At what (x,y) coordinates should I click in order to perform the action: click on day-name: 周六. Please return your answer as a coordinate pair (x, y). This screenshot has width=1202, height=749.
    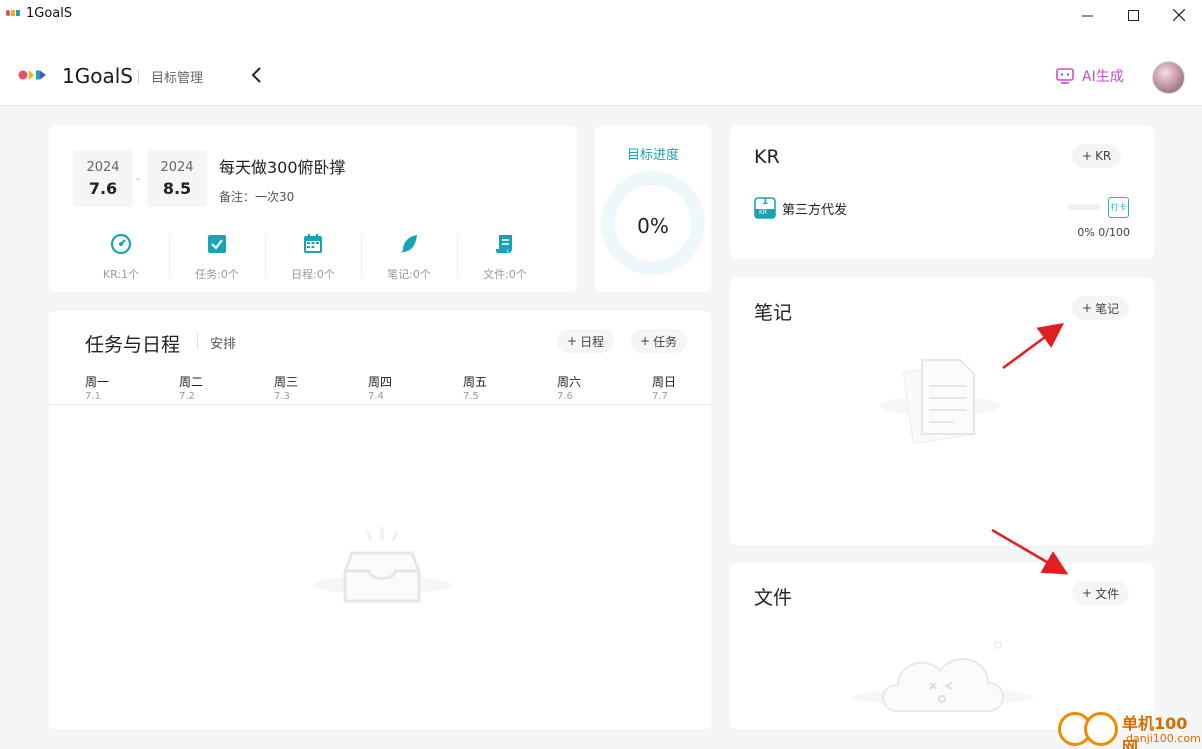
    Looking at the image, I should click on (569, 382).